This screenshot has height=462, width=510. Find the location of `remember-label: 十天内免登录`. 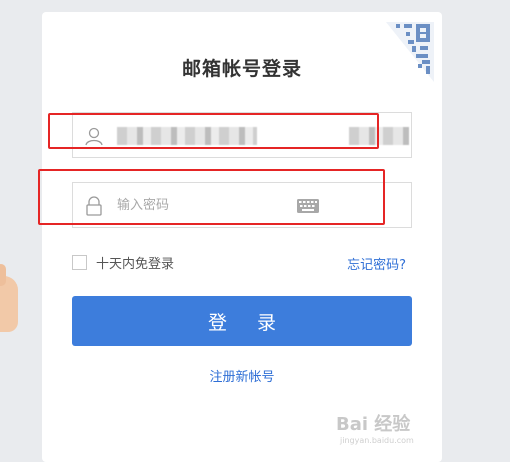

remember-label: 十天内免登录 is located at coordinates (135, 264).